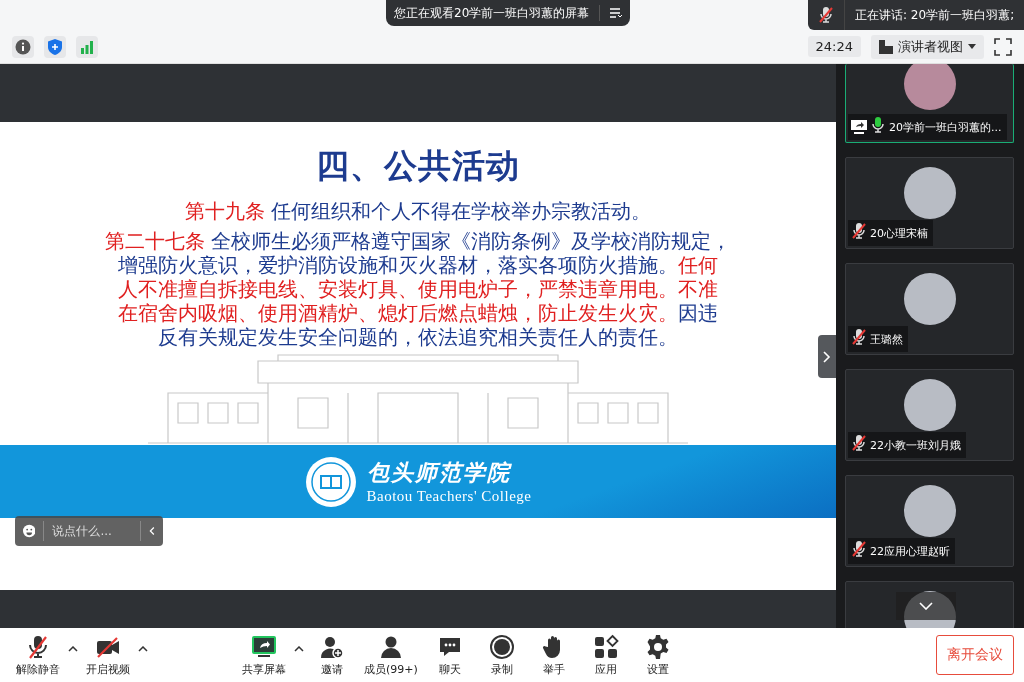  Describe the element at coordinates (899, 233) in the screenshot. I see `participant-name: 20心理宋楠` at that location.